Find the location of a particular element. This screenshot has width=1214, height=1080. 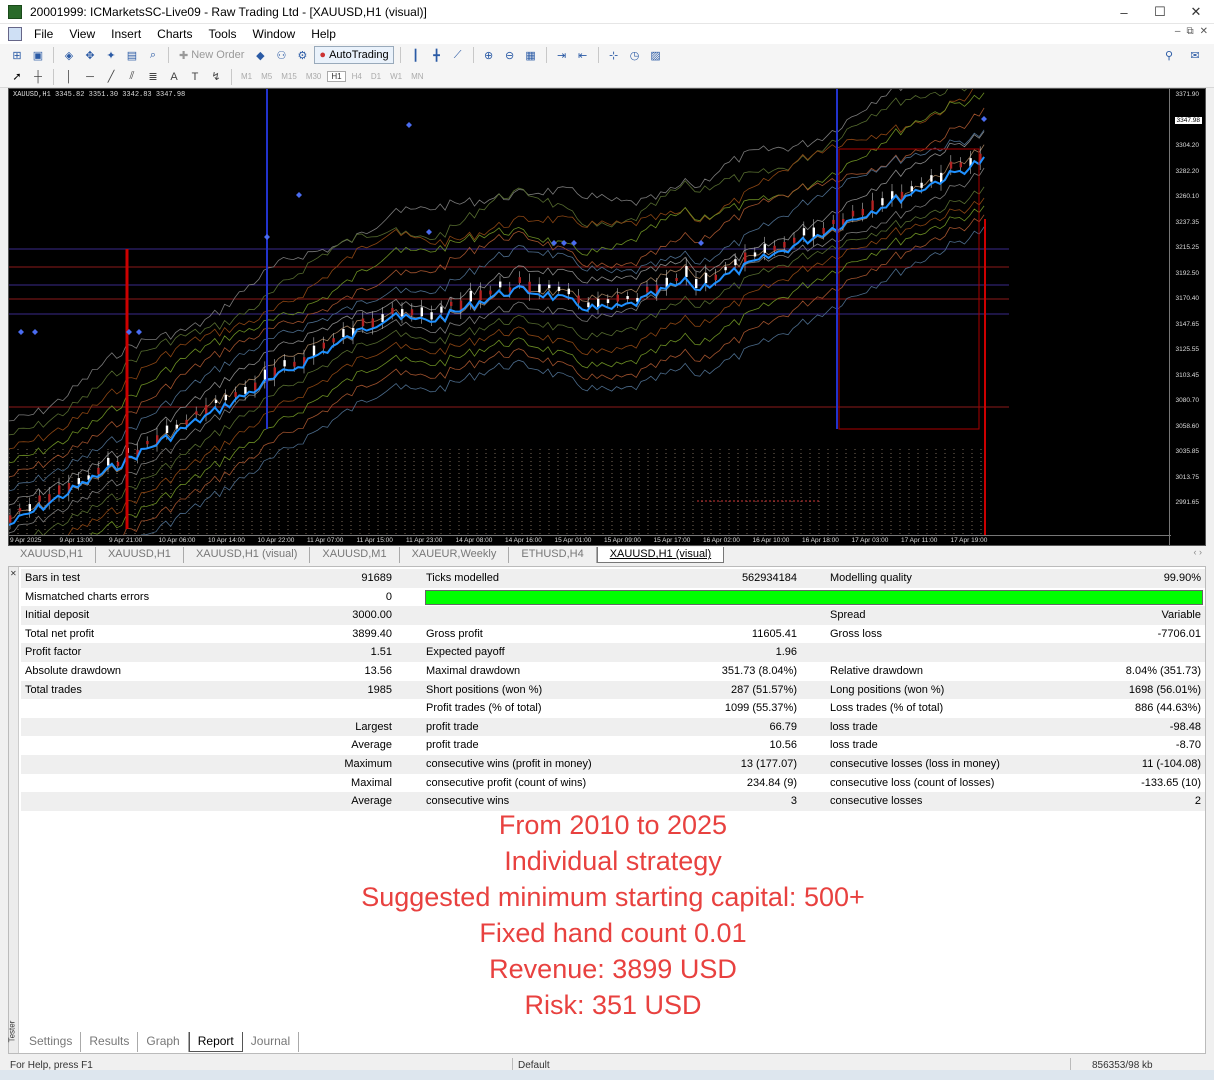

new-order-button: ✚ New Order is located at coordinates (211, 55).